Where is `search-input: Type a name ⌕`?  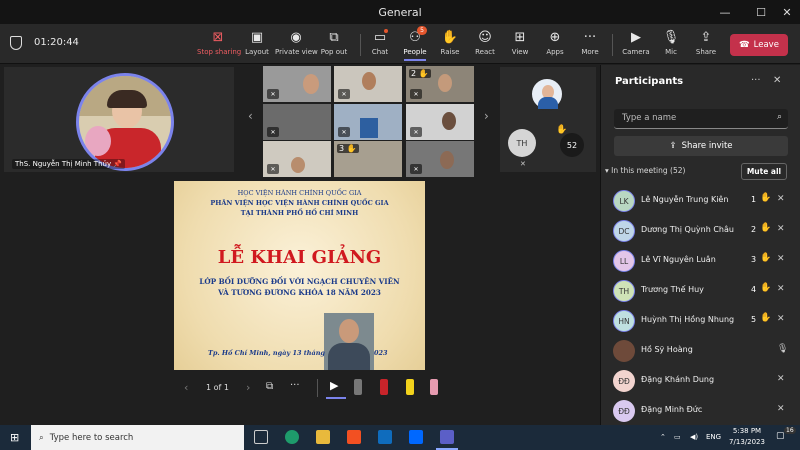 search-input: Type a name ⌕ is located at coordinates (701, 119).